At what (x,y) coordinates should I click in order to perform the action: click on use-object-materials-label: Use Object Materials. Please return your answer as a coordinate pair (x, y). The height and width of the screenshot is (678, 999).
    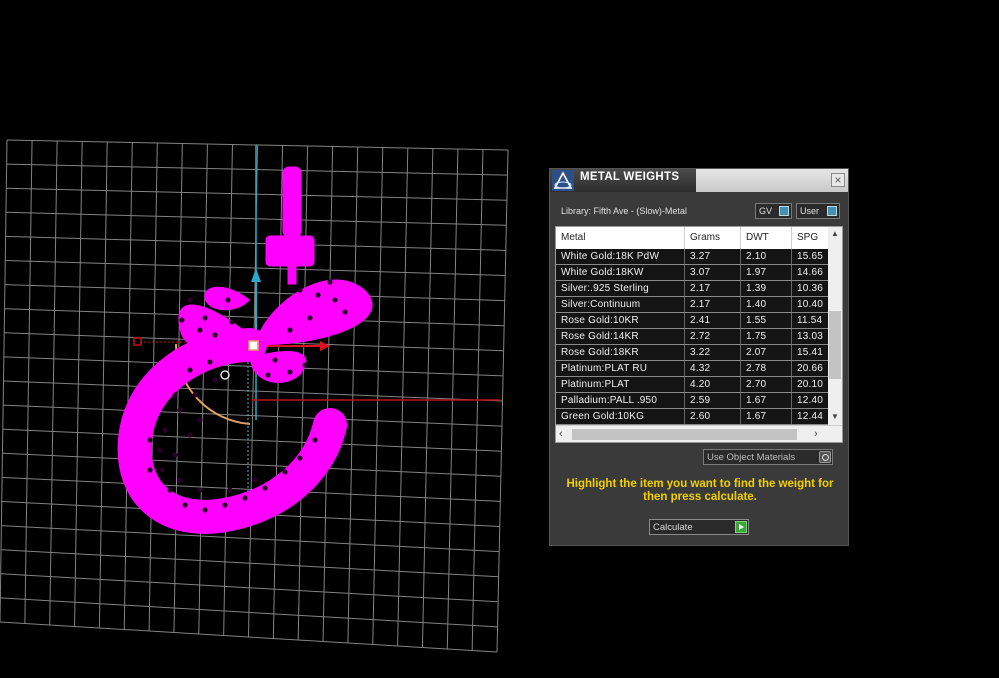
    Looking at the image, I should click on (751, 457).